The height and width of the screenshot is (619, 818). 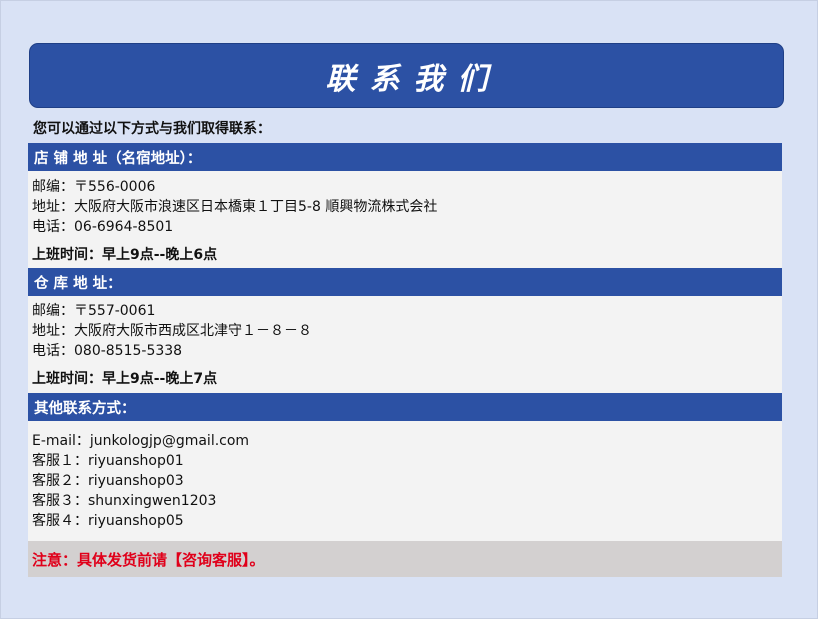 I want to click on page-title: 联系我们, so click(x=413, y=79).